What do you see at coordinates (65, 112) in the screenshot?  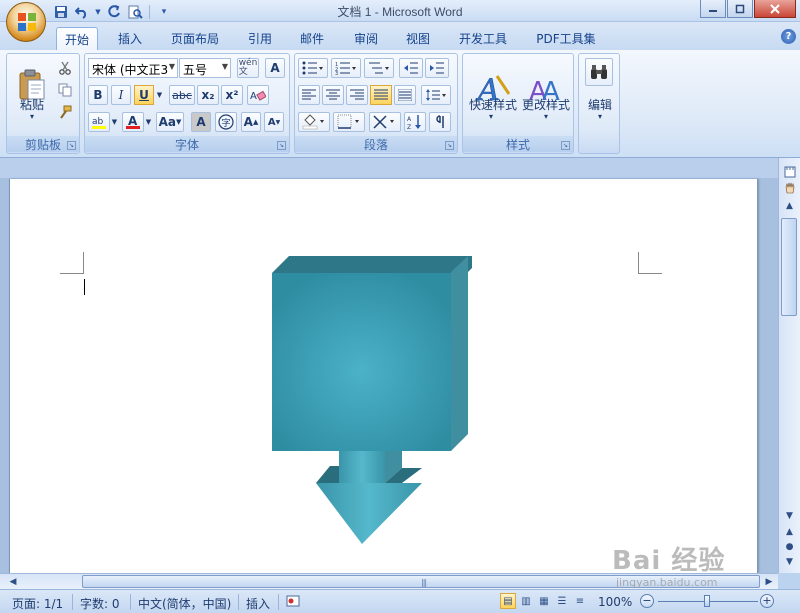 I see `format-painter-button` at bounding box center [65, 112].